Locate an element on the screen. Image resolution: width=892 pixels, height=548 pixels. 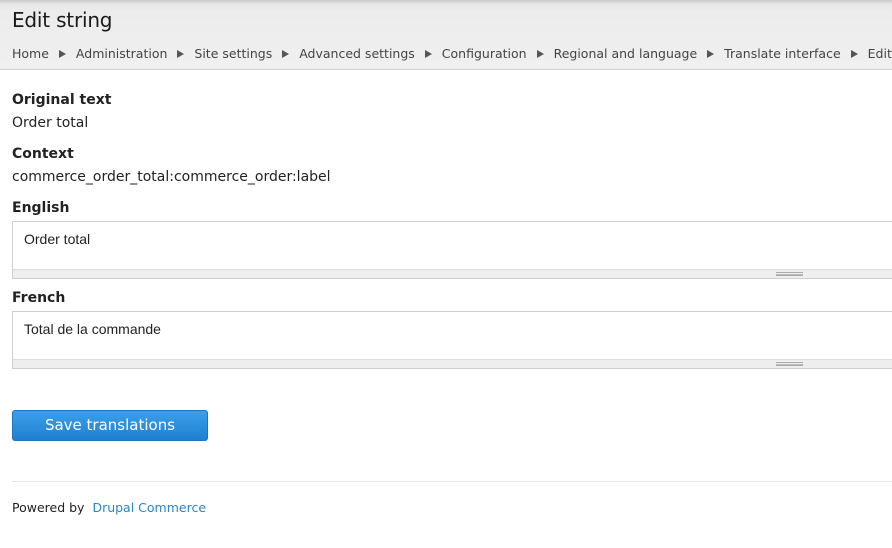
french-translation-textarea: Total de la commande is located at coordinates (452, 336).